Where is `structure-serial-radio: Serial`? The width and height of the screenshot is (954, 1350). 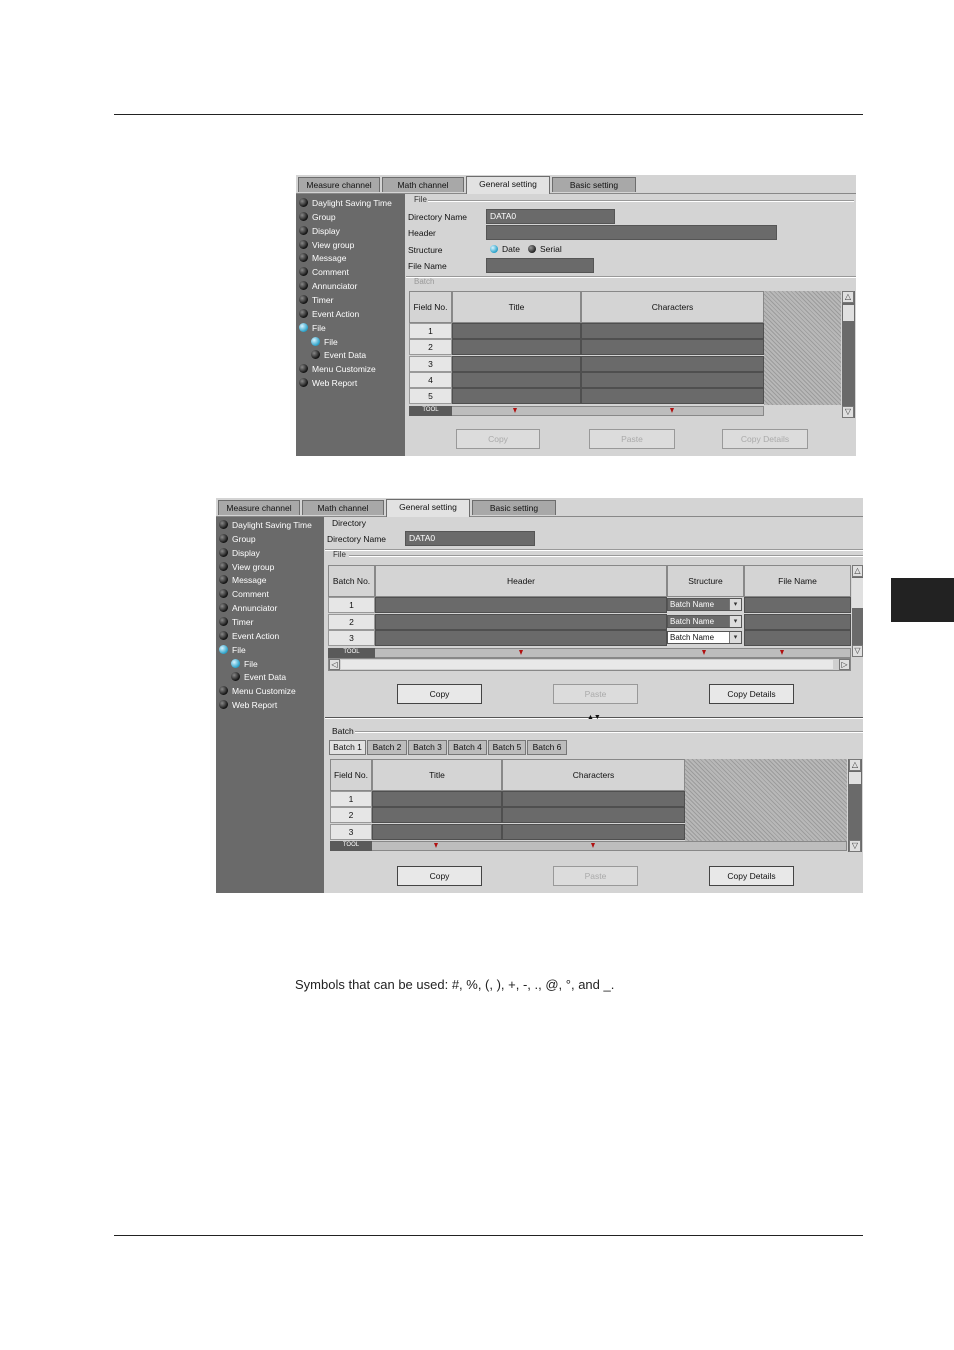 structure-serial-radio: Serial is located at coordinates (545, 249).